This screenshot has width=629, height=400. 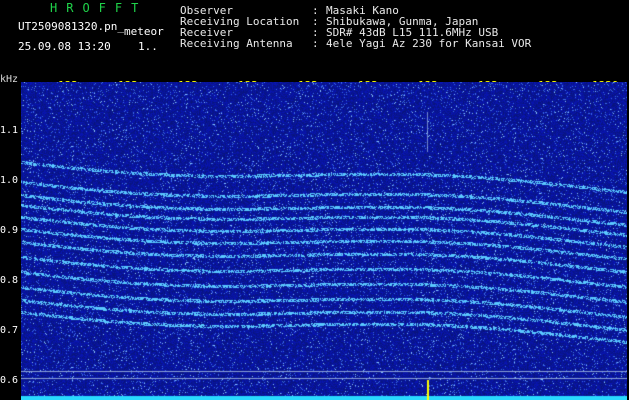 What do you see at coordinates (429, 43) in the screenshot?
I see `antenna-value: 4ele Yagi Az 230 for Kansai VOR` at bounding box center [429, 43].